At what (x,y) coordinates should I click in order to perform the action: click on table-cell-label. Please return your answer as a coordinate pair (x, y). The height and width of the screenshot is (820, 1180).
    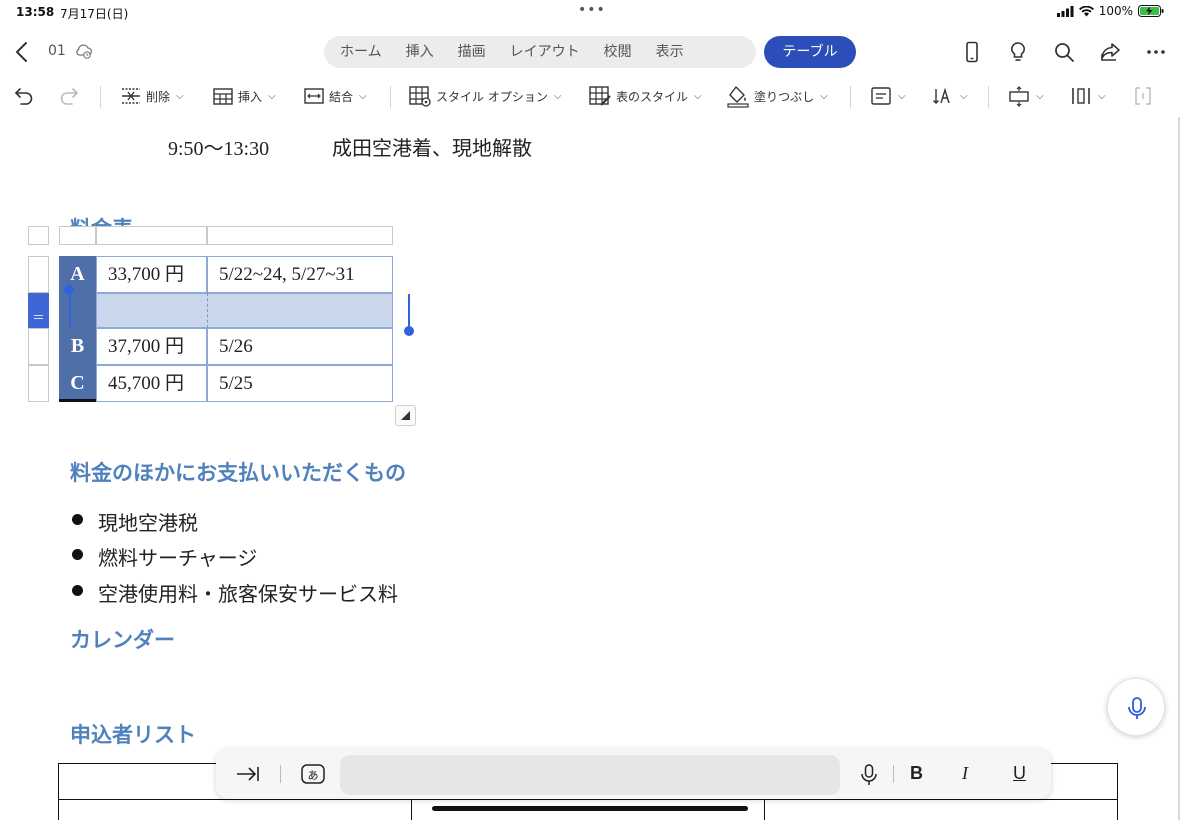
    Looking at the image, I should click on (77, 310).